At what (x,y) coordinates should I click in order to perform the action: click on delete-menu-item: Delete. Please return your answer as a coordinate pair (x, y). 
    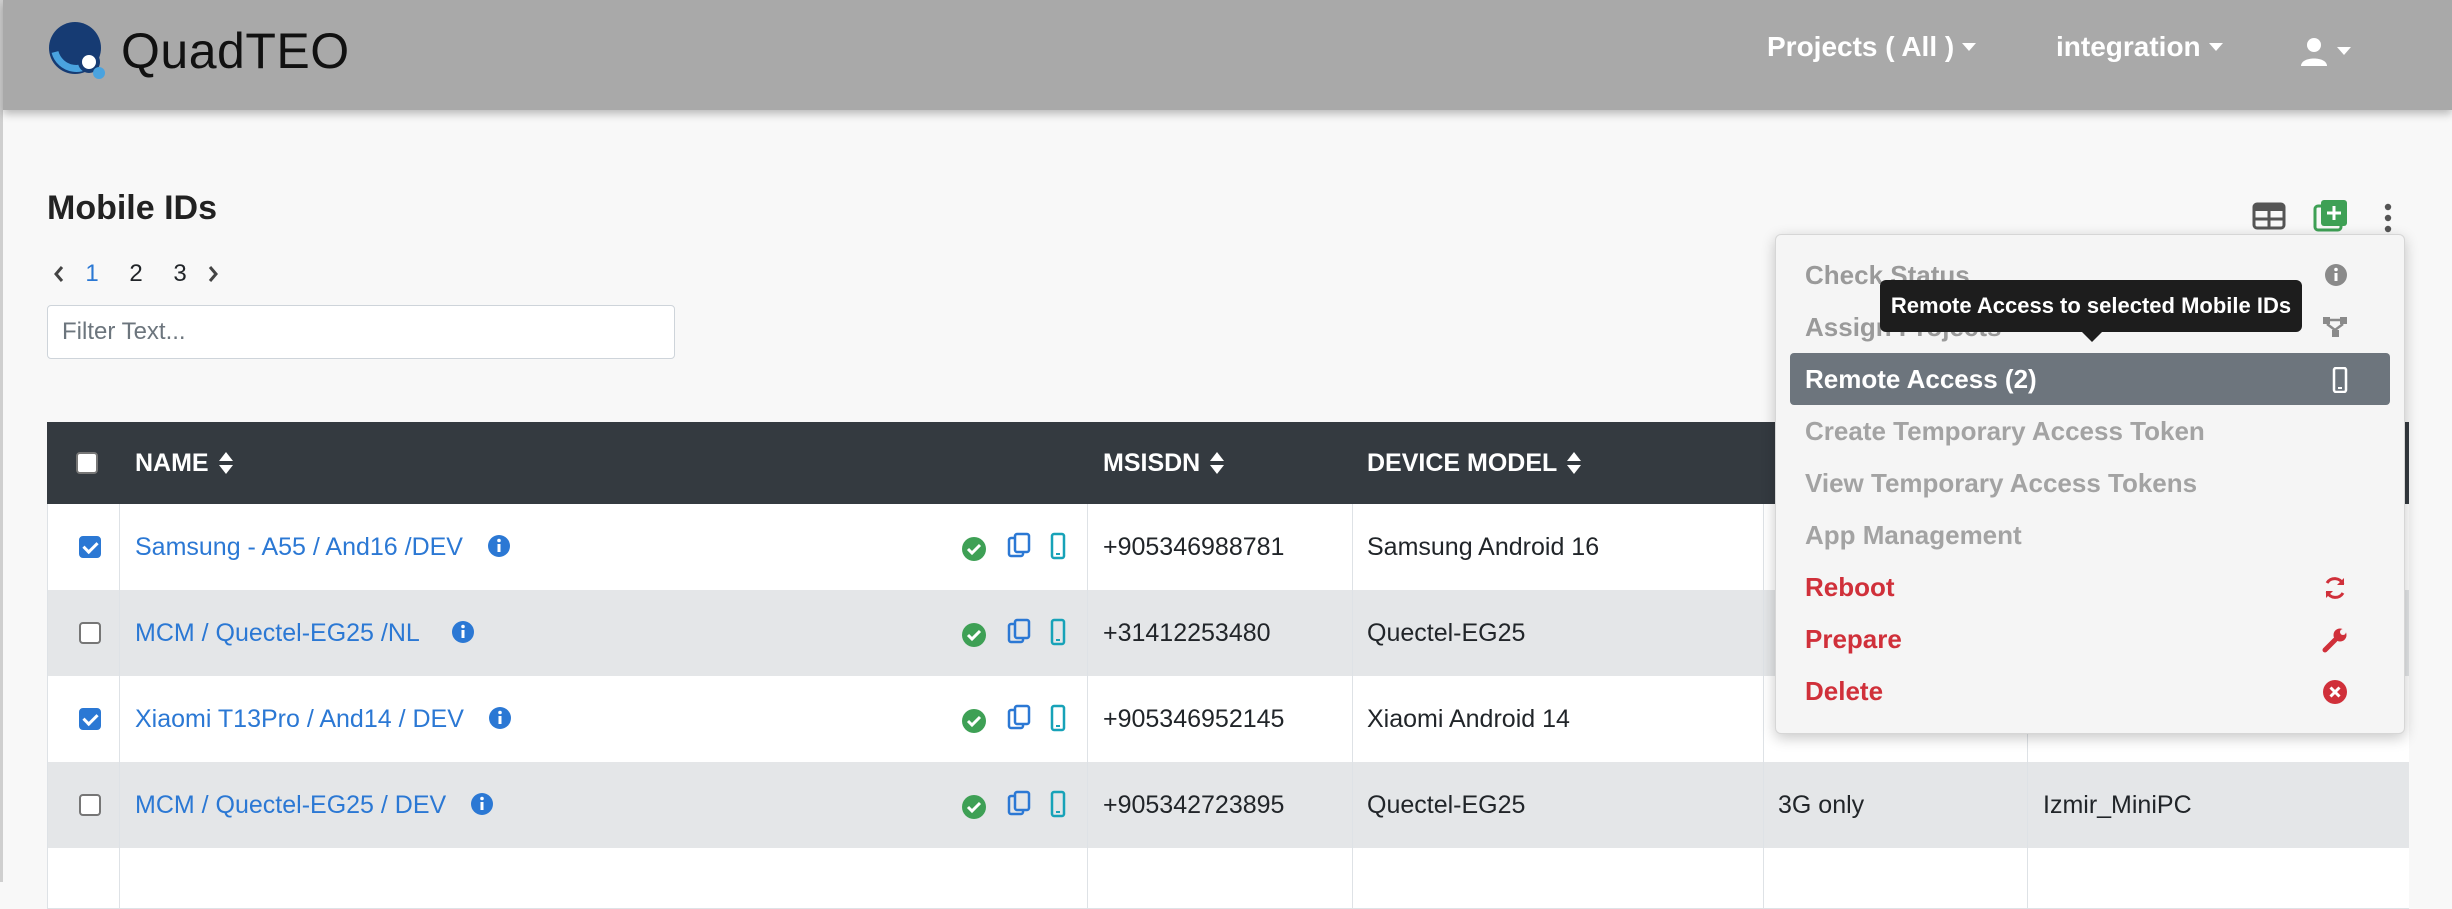
    Looking at the image, I should click on (2090, 691).